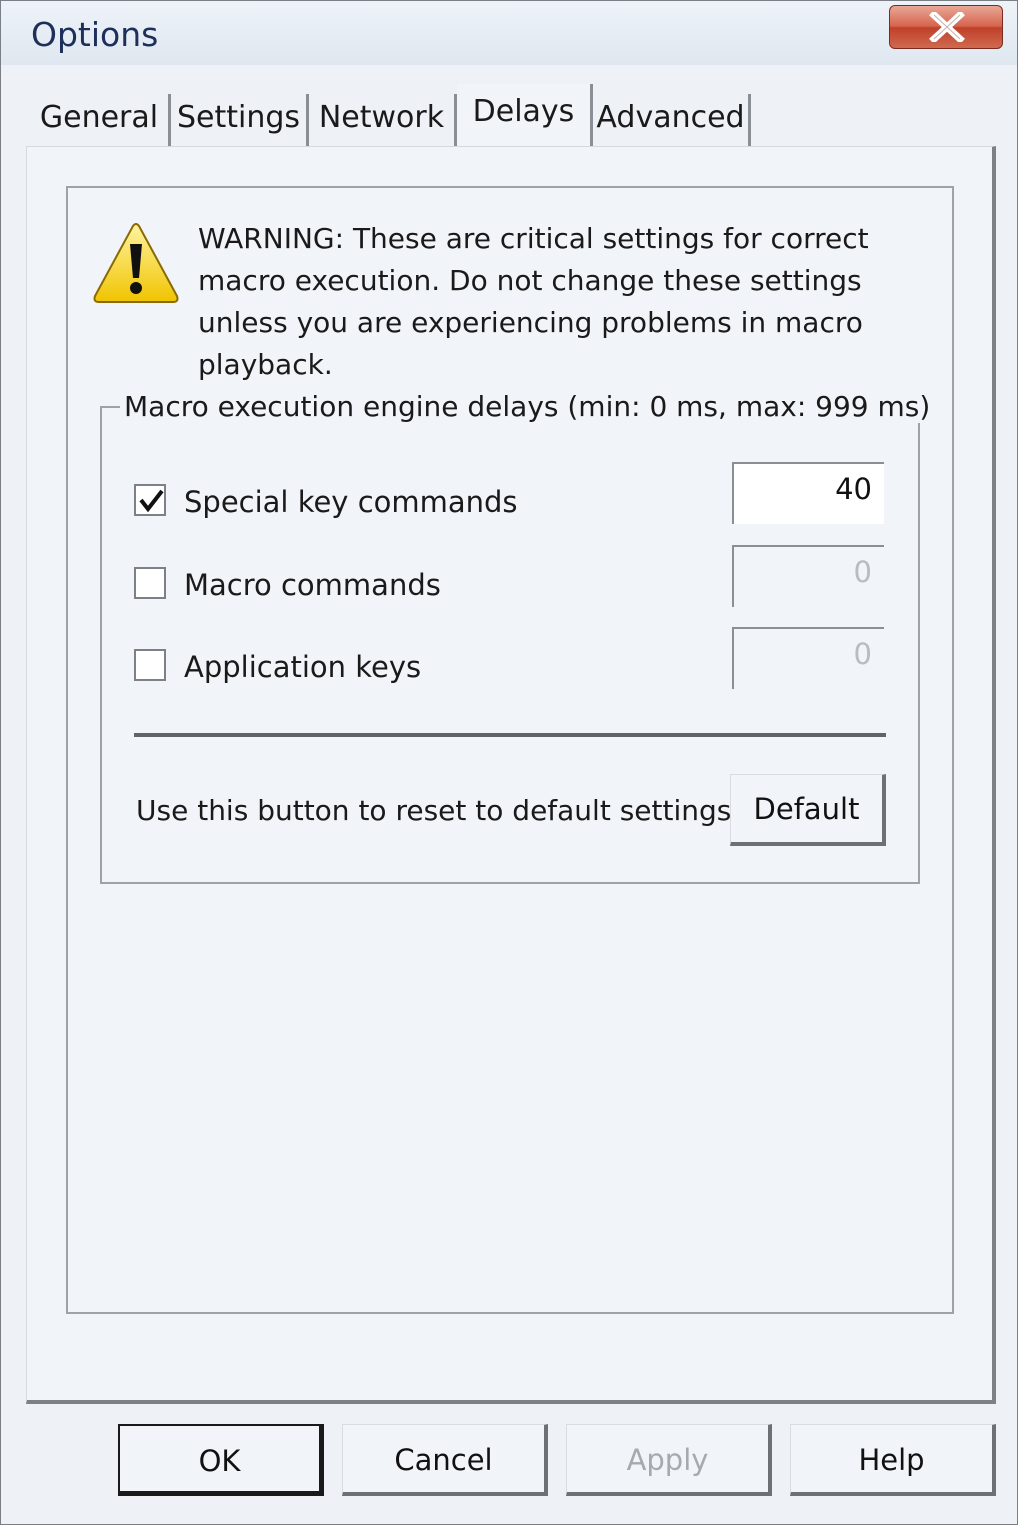 This screenshot has width=1020, height=1527. Describe the element at coordinates (445, 1460) in the screenshot. I see `cancel-button: Cancel` at that location.